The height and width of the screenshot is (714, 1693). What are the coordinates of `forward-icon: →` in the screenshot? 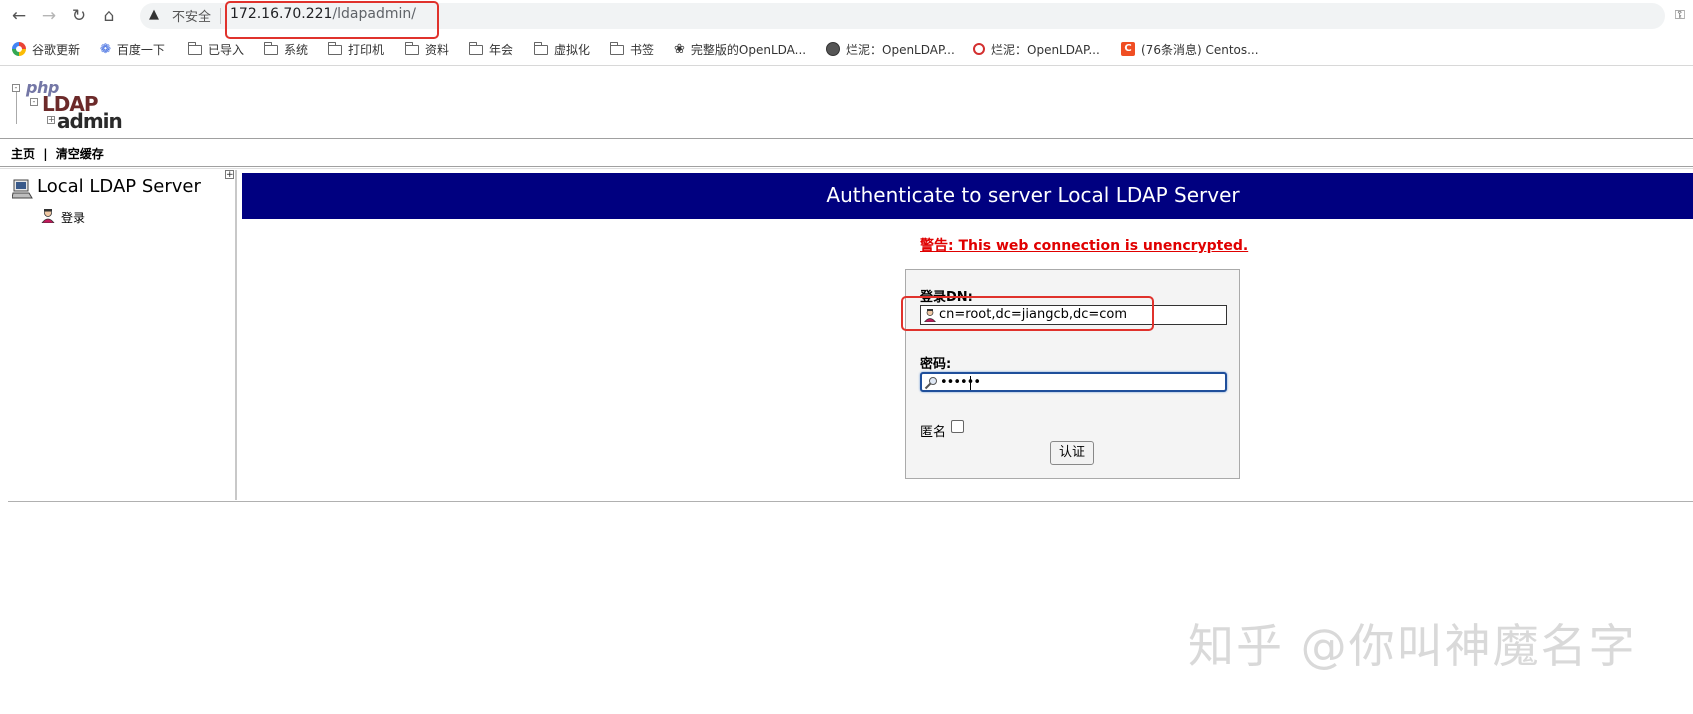 It's located at (49, 16).